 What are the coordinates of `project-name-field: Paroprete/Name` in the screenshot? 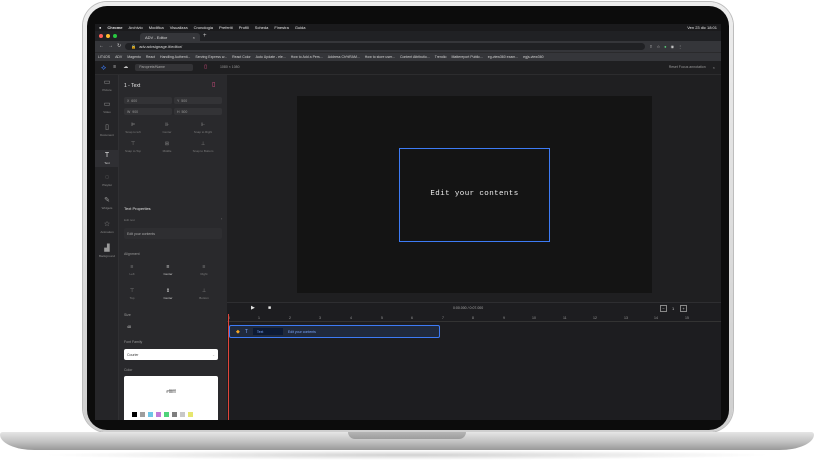 It's located at (164, 67).